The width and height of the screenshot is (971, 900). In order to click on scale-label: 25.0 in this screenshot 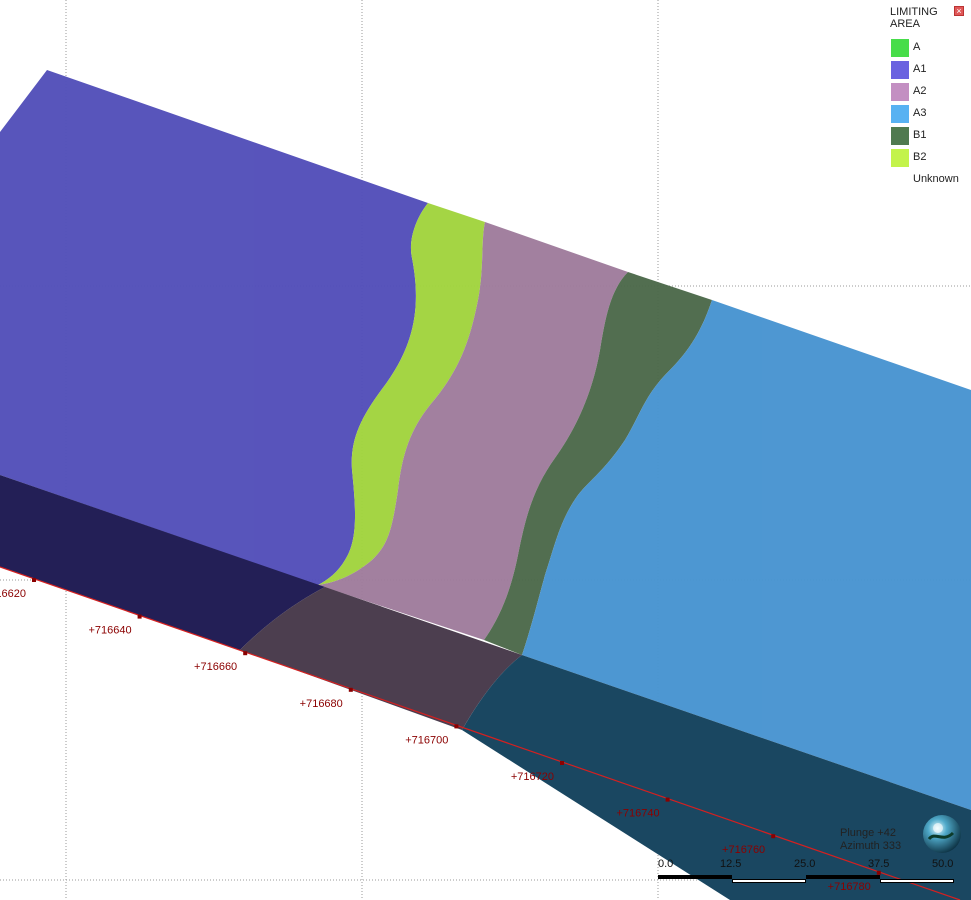, I will do `click(805, 864)`.